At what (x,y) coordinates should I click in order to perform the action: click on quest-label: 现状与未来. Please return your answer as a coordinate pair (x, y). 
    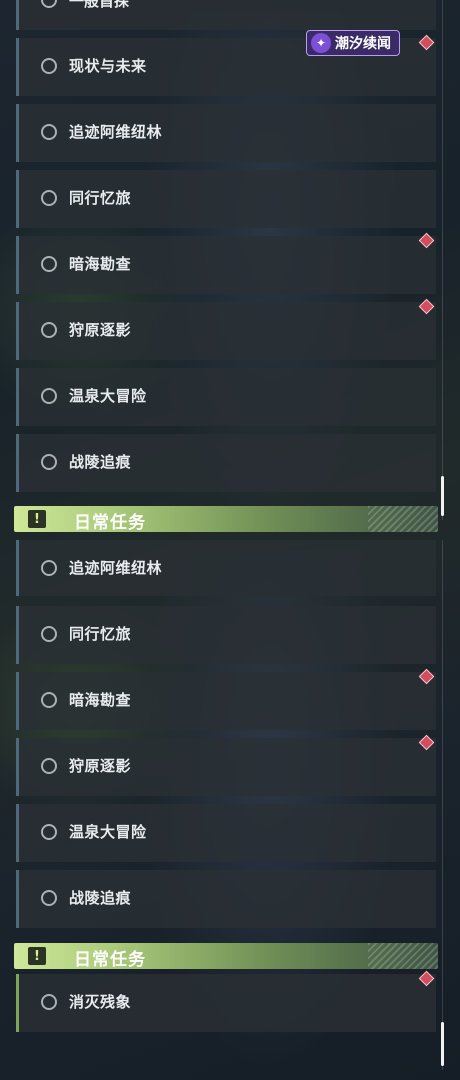
    Looking at the image, I should click on (108, 66).